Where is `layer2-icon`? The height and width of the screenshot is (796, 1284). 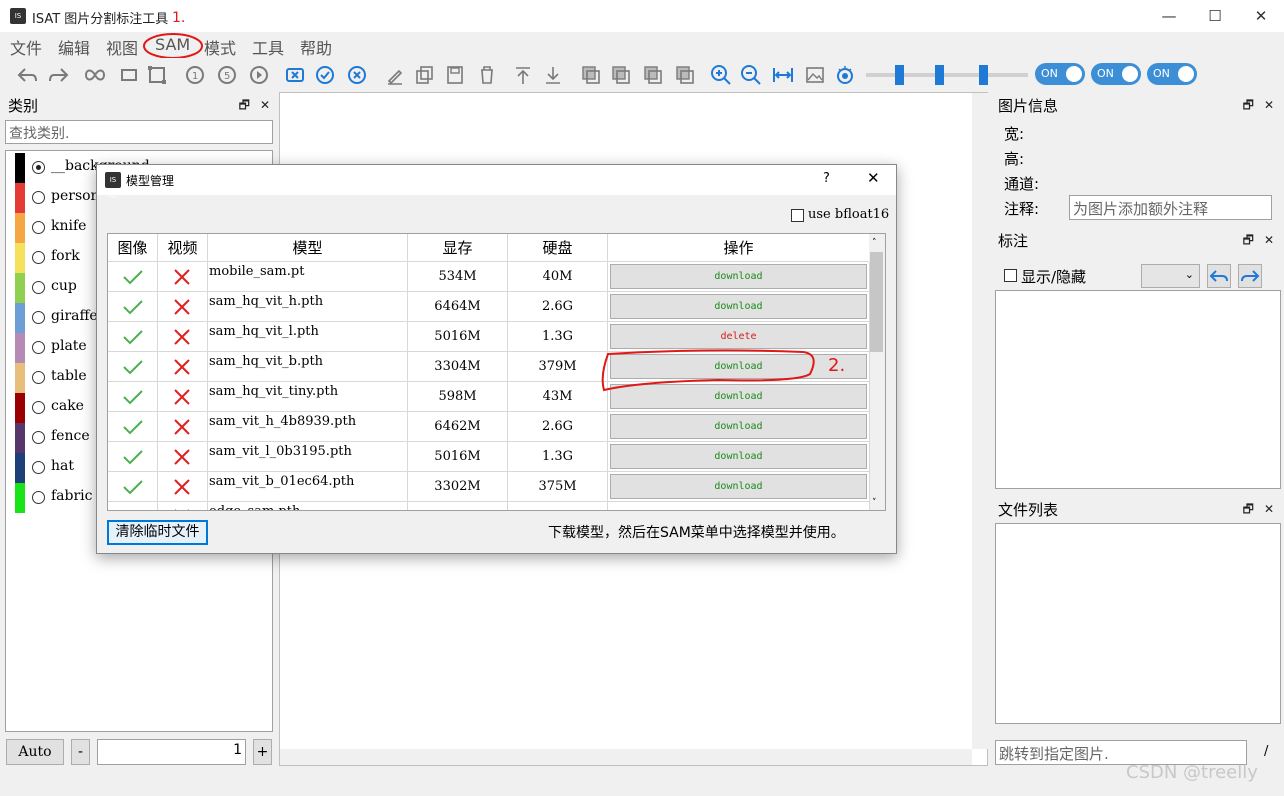 layer2-icon is located at coordinates (621, 75).